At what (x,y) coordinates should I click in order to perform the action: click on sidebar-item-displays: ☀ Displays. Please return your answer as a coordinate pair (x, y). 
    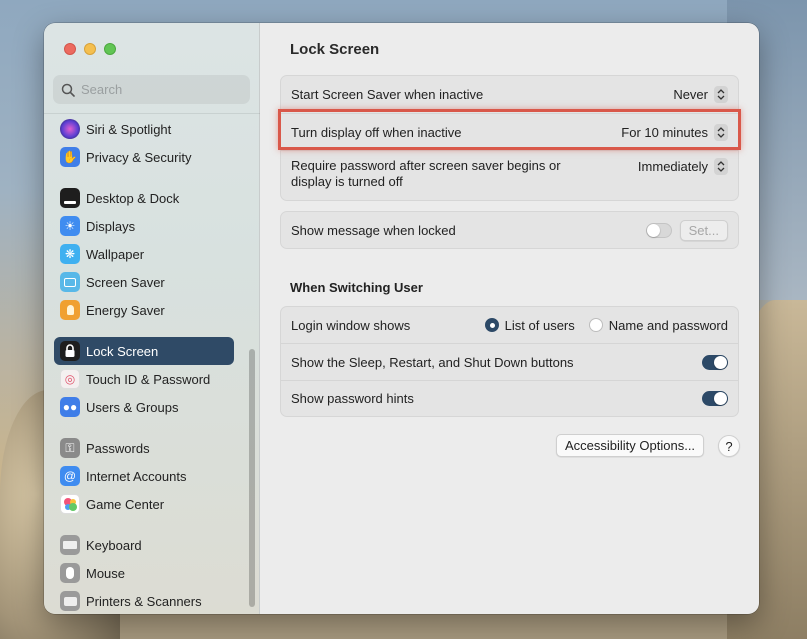
    Looking at the image, I should click on (144, 226).